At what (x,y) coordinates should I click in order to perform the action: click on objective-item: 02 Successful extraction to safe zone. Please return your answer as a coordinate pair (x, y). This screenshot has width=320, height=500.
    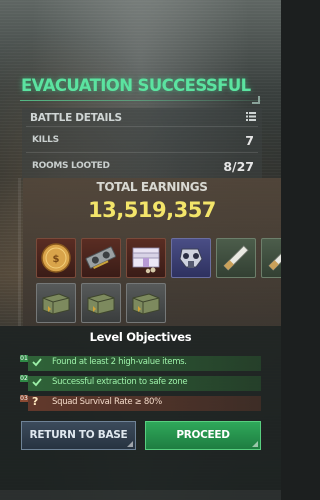
    Looking at the image, I should click on (140, 383).